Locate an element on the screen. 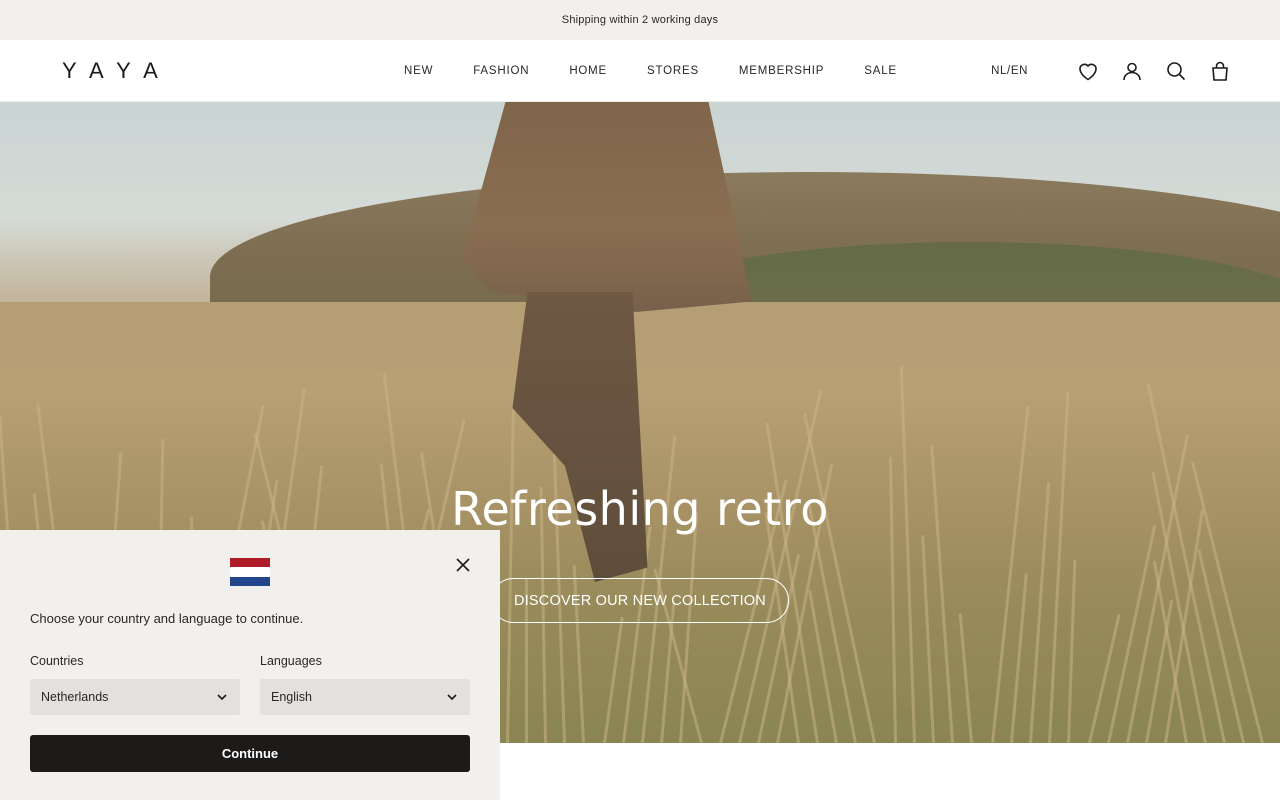  search-icon is located at coordinates (1176, 71).